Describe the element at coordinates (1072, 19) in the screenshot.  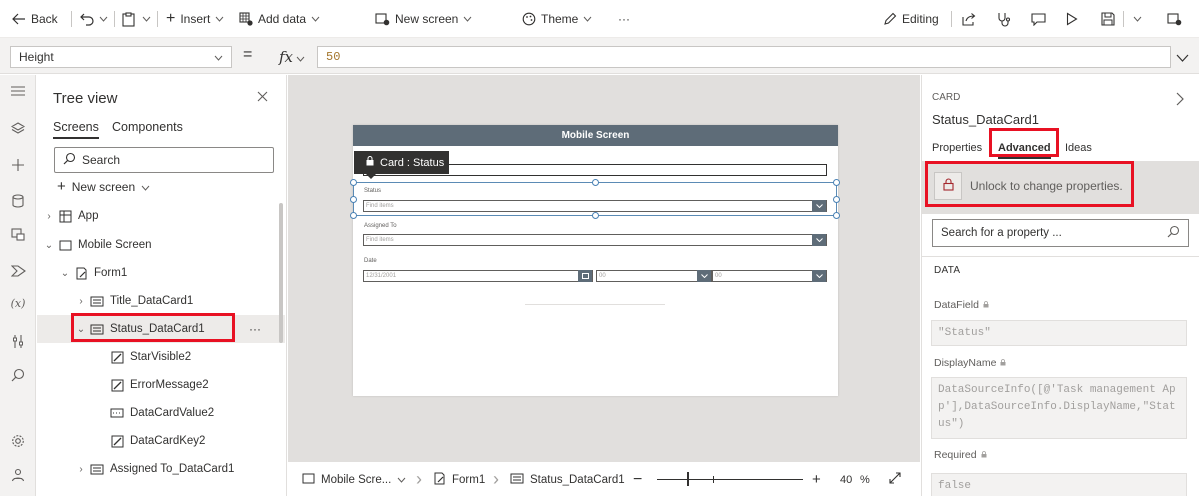
I see `play-button` at that location.